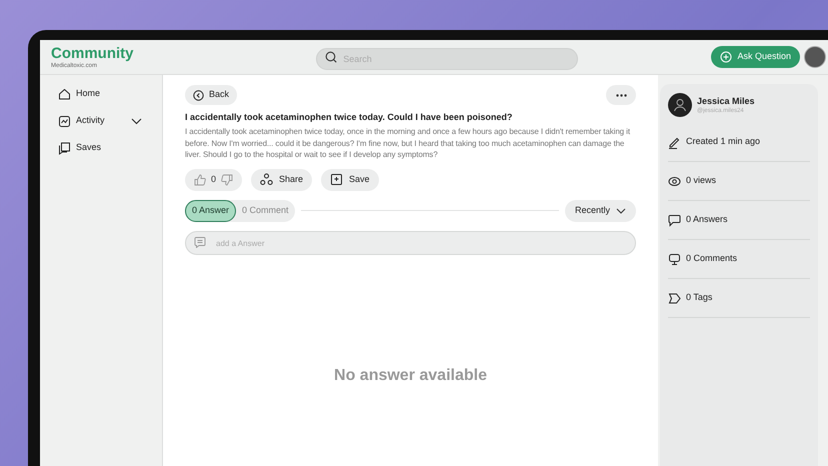 The image size is (828, 466). Describe the element at coordinates (410, 243) in the screenshot. I see `answer-field: add a Answer` at that location.